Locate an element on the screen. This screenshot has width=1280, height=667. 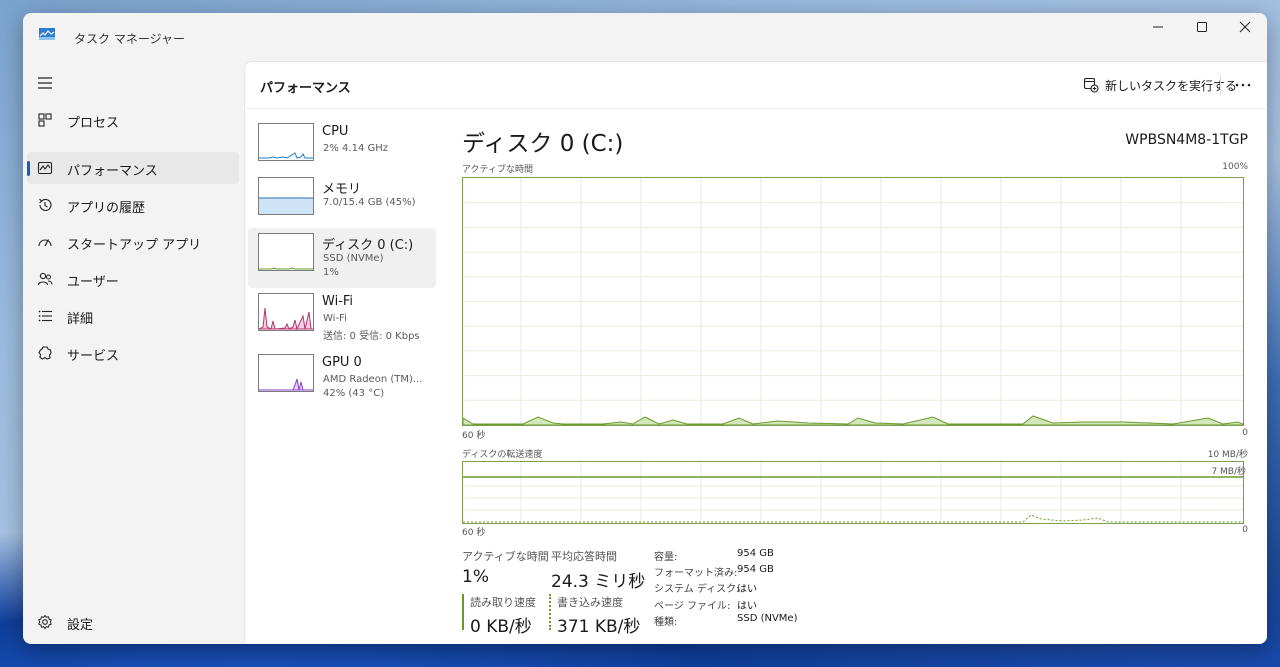
maximize-icon is located at coordinates (1202, 27).